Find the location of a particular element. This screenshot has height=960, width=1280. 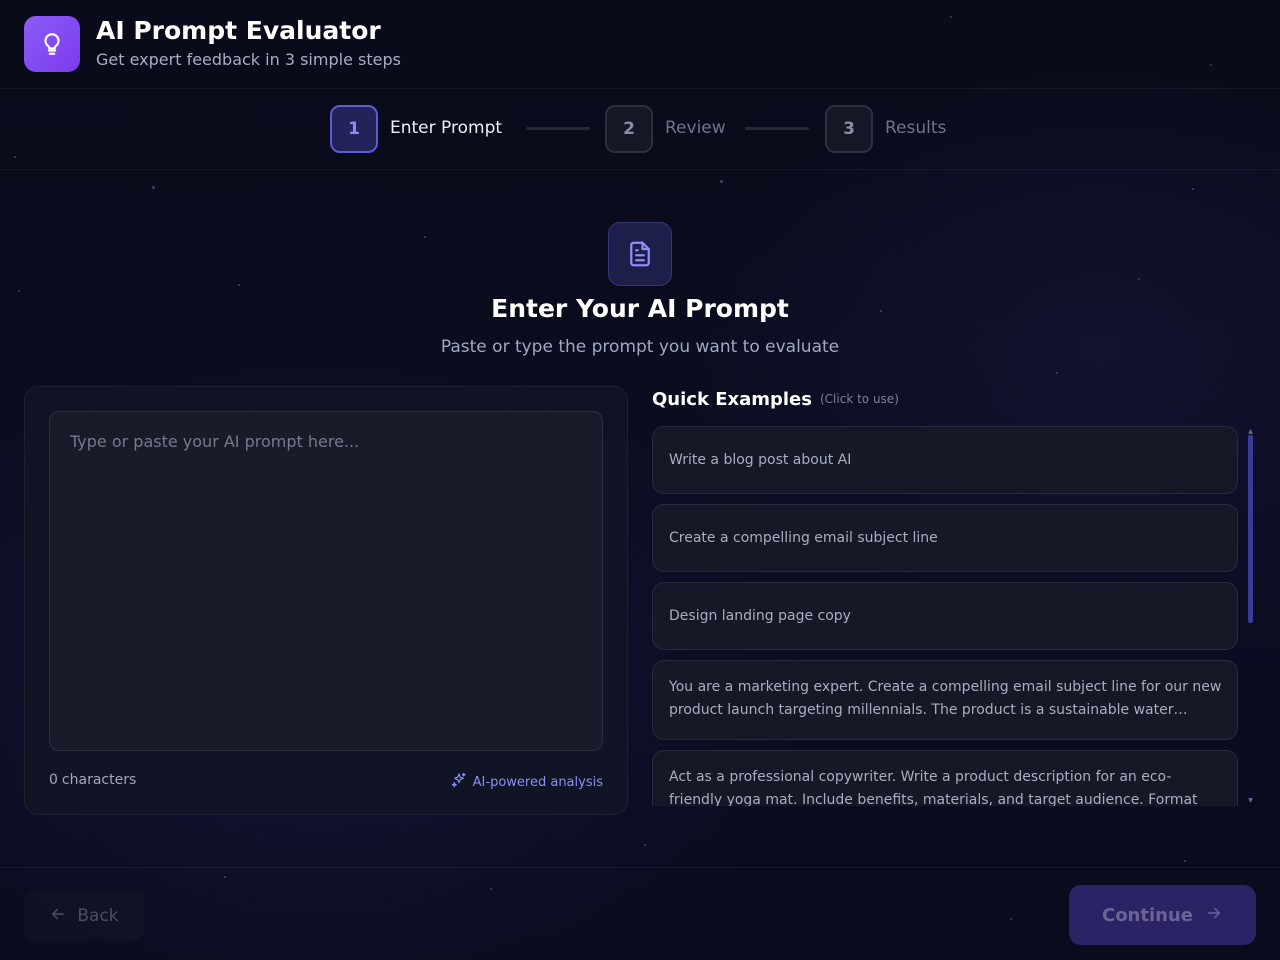

examples-scrollbar: ▲ ▼ is located at coordinates (1250, 616).